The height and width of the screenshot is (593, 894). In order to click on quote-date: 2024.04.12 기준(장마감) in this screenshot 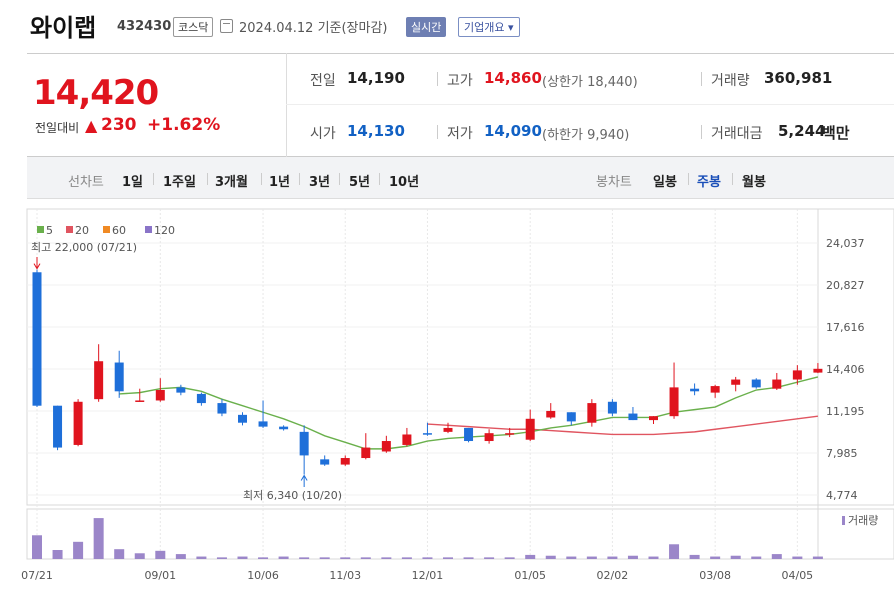, I will do `click(313, 28)`.